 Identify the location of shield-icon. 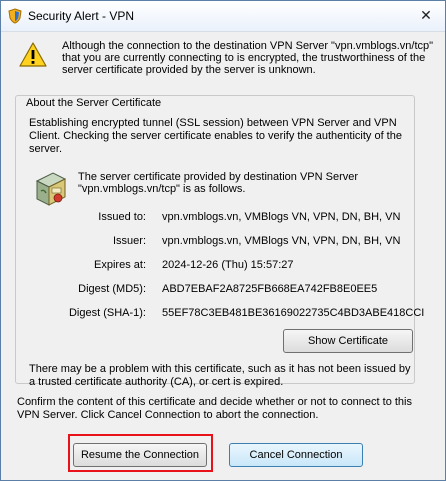
(15, 16).